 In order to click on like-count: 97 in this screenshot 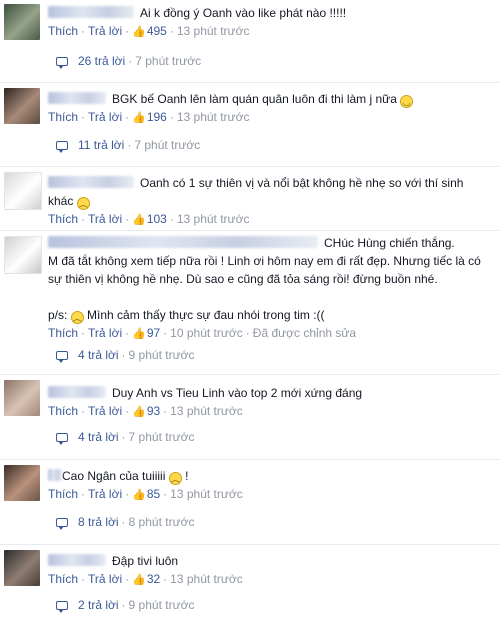, I will do `click(153, 333)`.